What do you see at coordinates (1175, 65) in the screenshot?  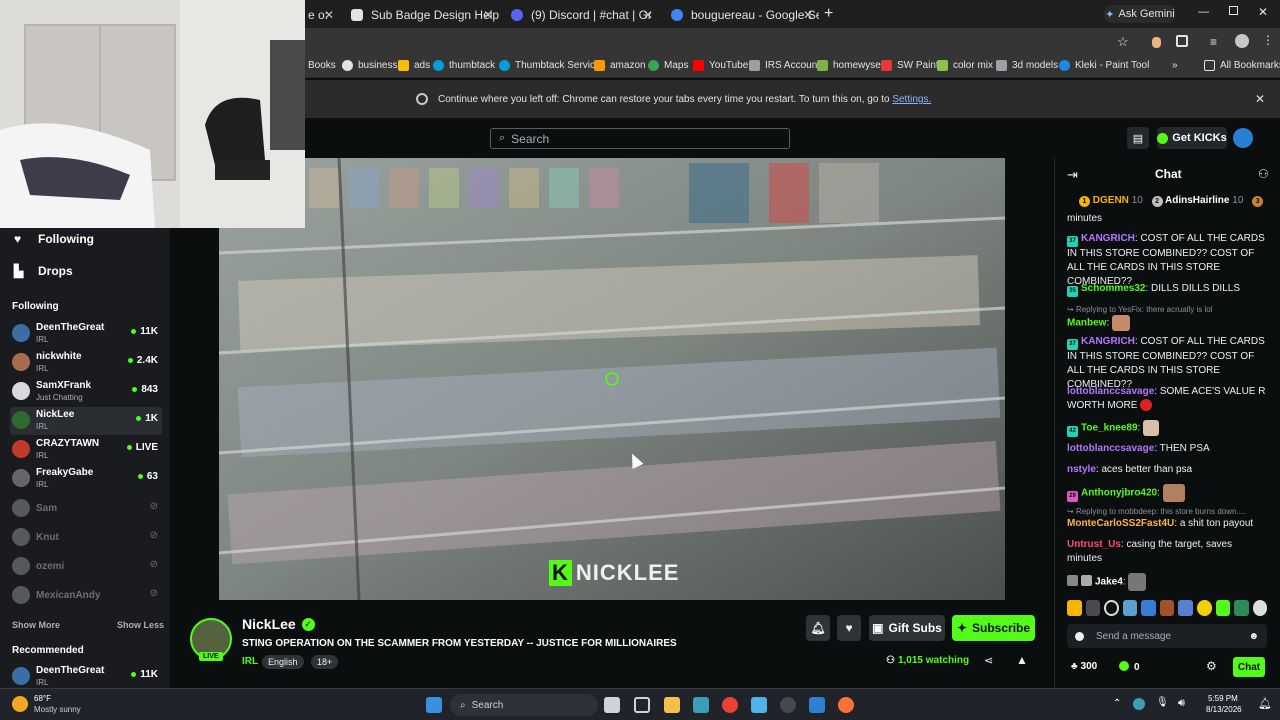 I see `bookmarks-overflow-icon: »` at bounding box center [1175, 65].